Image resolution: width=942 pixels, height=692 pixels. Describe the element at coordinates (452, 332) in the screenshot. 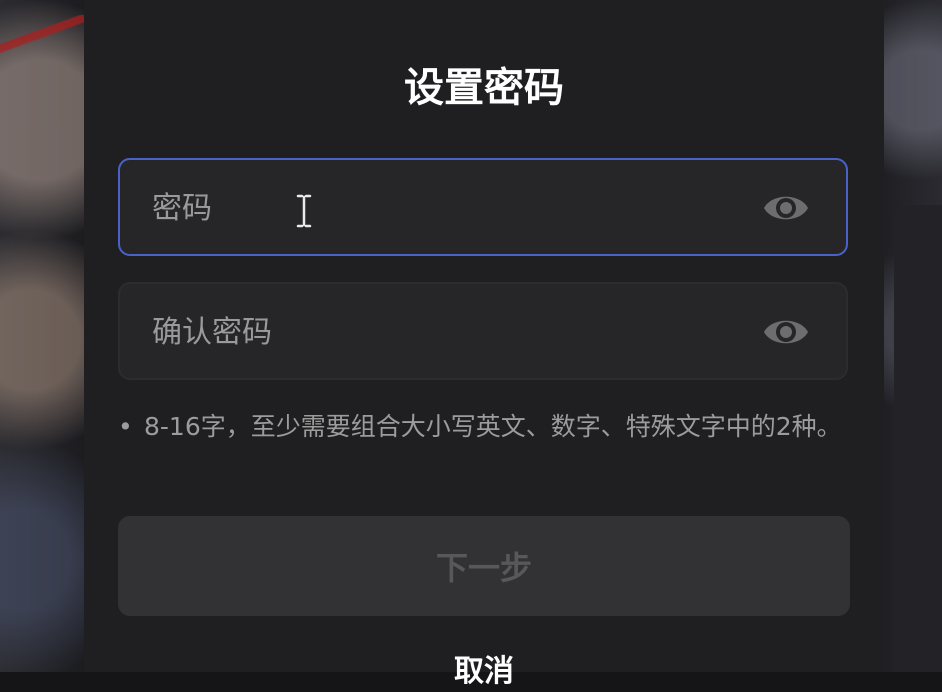

I see `confirm-password-input` at that location.